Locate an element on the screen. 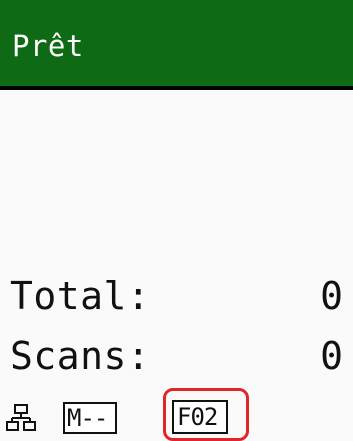 This screenshot has width=353, height=441. scans-value: 0 is located at coordinates (331, 356).